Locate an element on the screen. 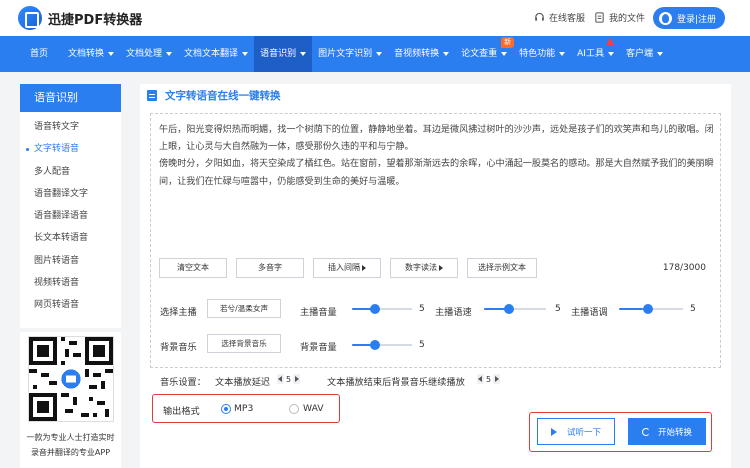  nav-label: 首页 is located at coordinates (39, 54).